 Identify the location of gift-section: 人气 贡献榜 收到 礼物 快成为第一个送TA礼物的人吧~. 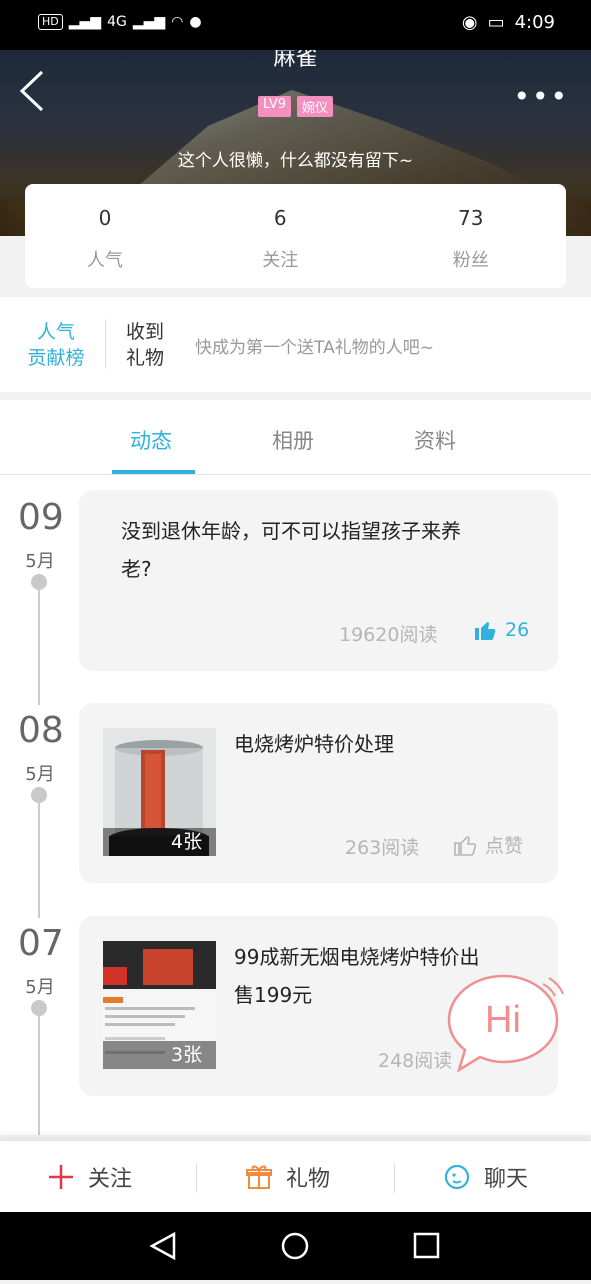
(295, 344).